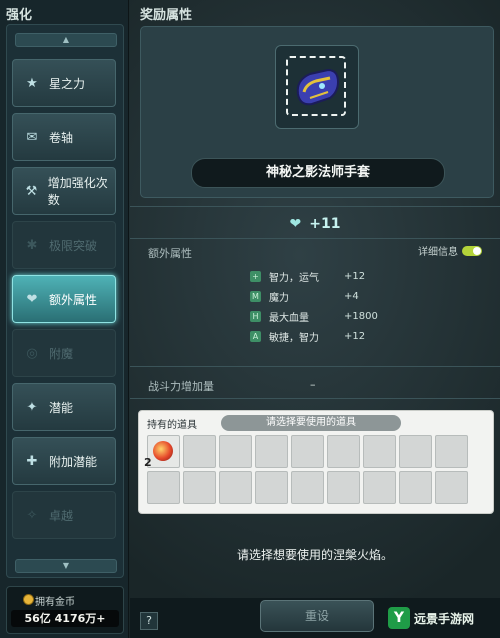  I want to click on inventory-slot-flame: 2, so click(162, 452).